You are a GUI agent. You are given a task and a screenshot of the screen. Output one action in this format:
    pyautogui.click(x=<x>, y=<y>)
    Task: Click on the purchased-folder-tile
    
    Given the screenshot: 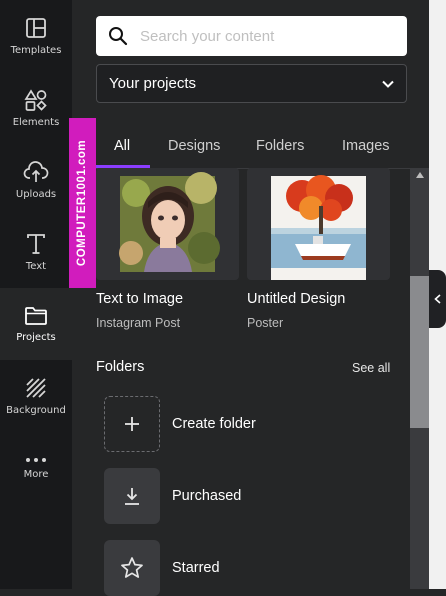 What is the action you would take?
    pyautogui.click(x=132, y=496)
    